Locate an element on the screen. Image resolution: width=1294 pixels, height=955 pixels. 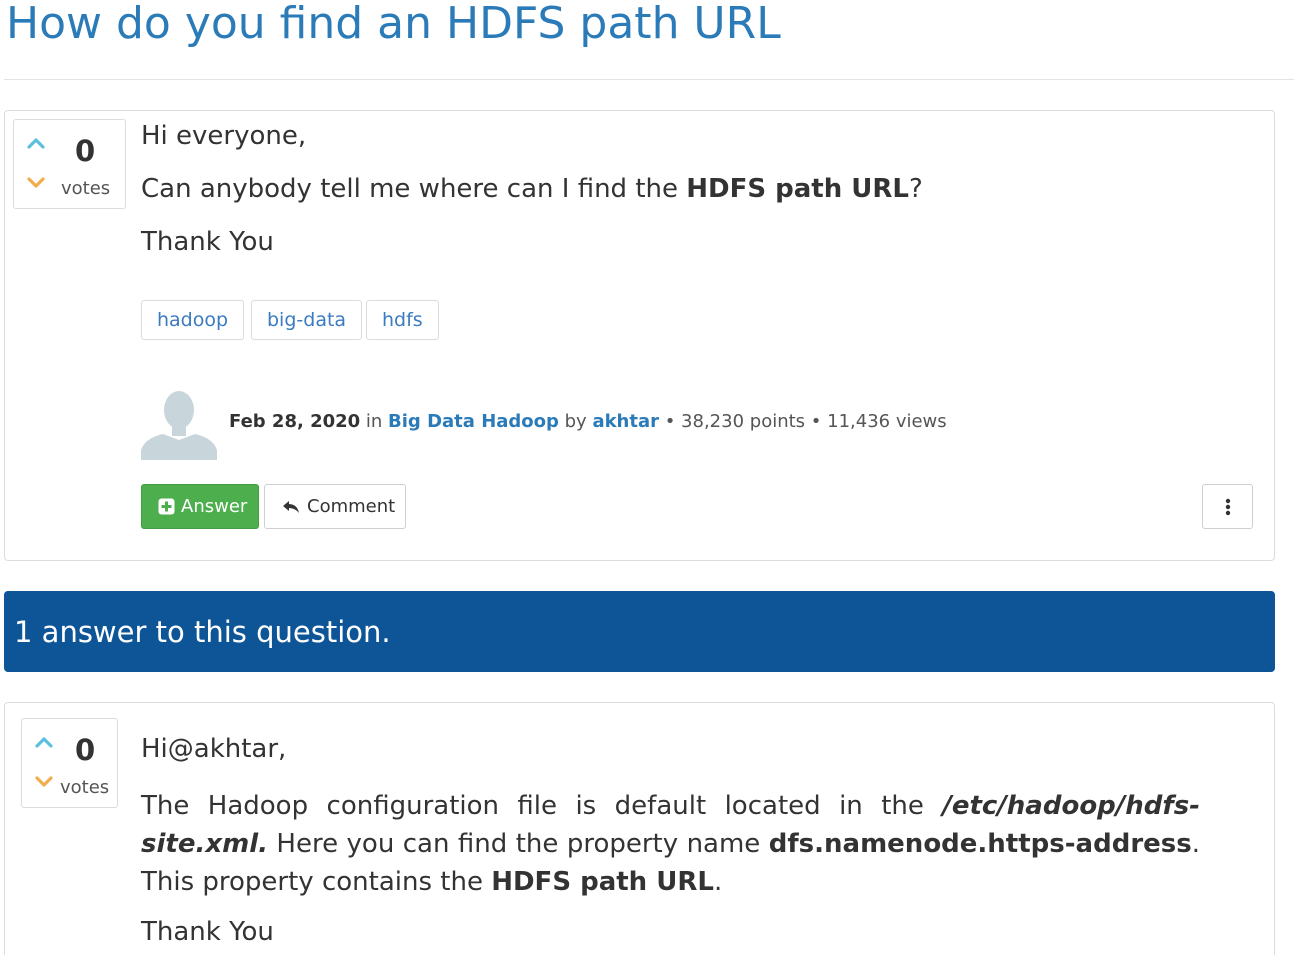
more-options-button is located at coordinates (1227, 506).